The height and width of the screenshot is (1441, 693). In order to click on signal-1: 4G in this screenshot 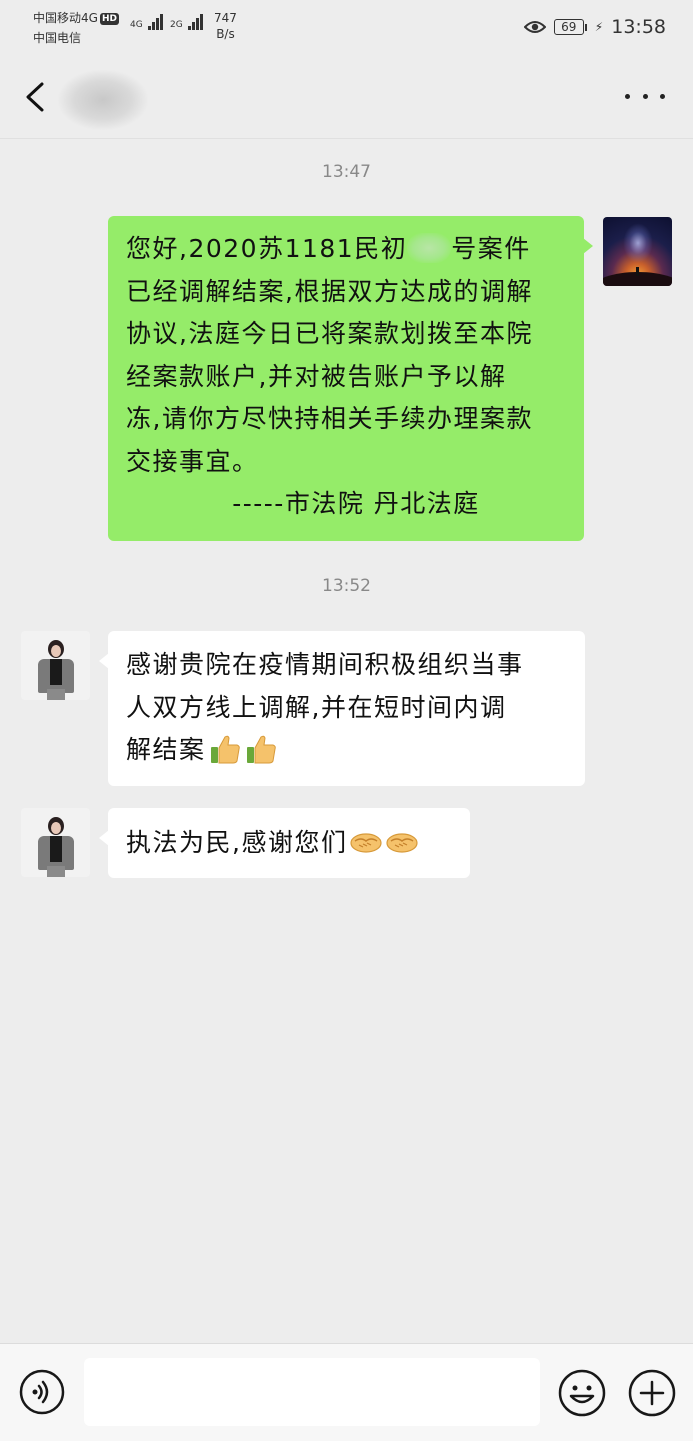, I will do `click(147, 22)`.